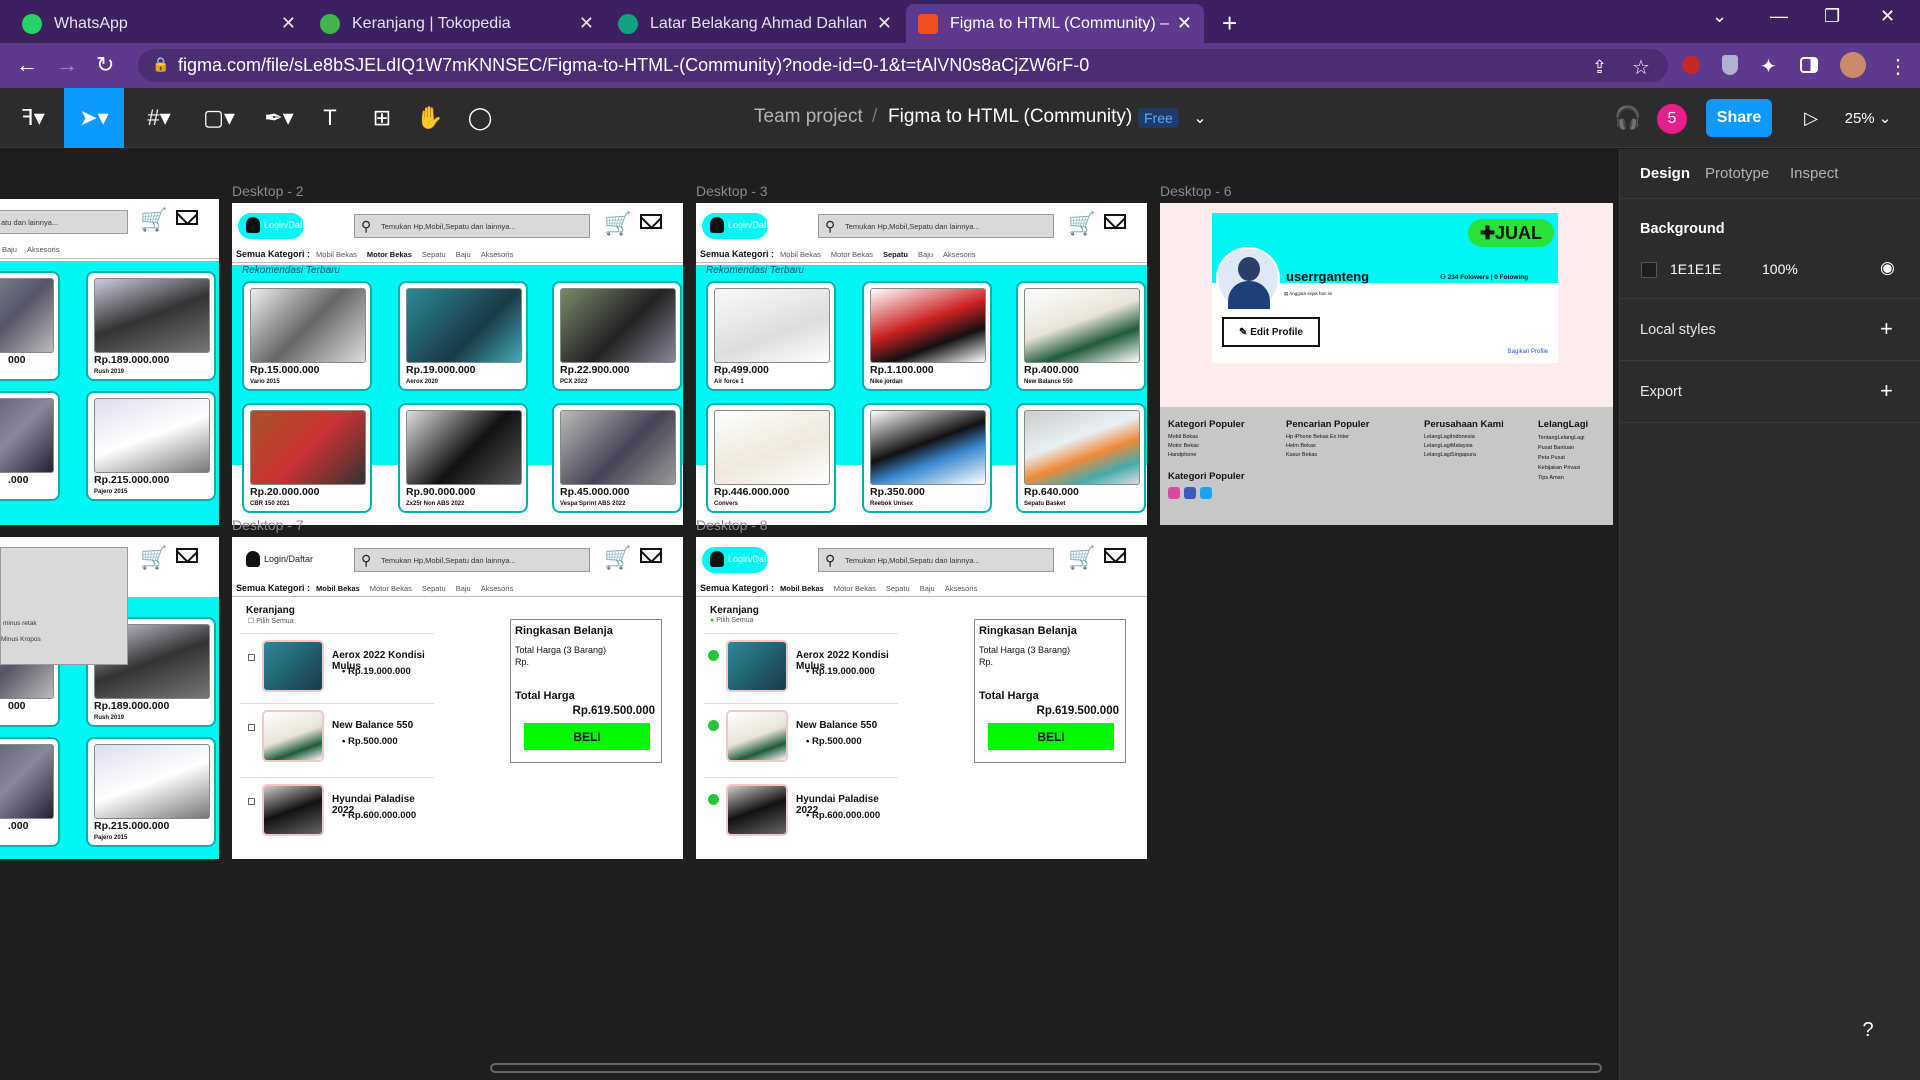  What do you see at coordinates (617, 336) in the screenshot?
I see `product-card: Rp.22.900.000 PCX 2022` at bounding box center [617, 336].